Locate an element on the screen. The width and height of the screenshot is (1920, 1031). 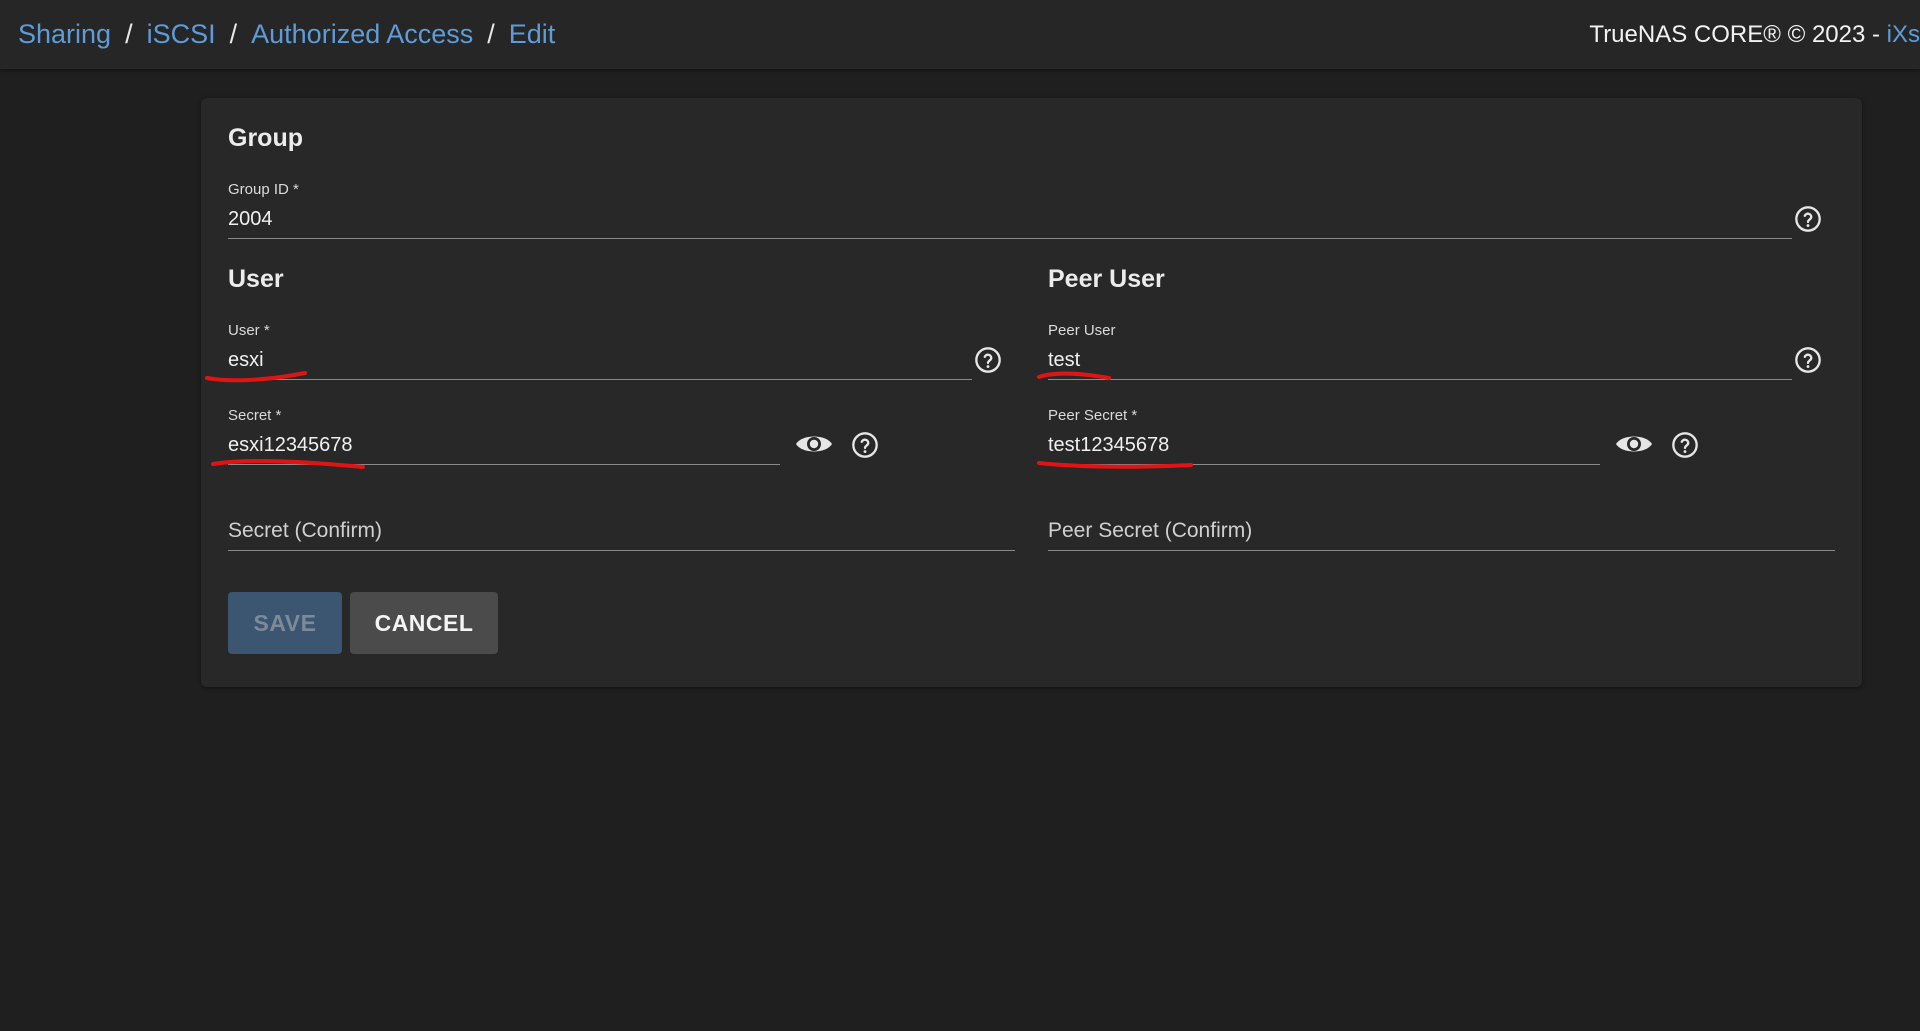
peer-user-section-title: Peer User is located at coordinates (1106, 279).